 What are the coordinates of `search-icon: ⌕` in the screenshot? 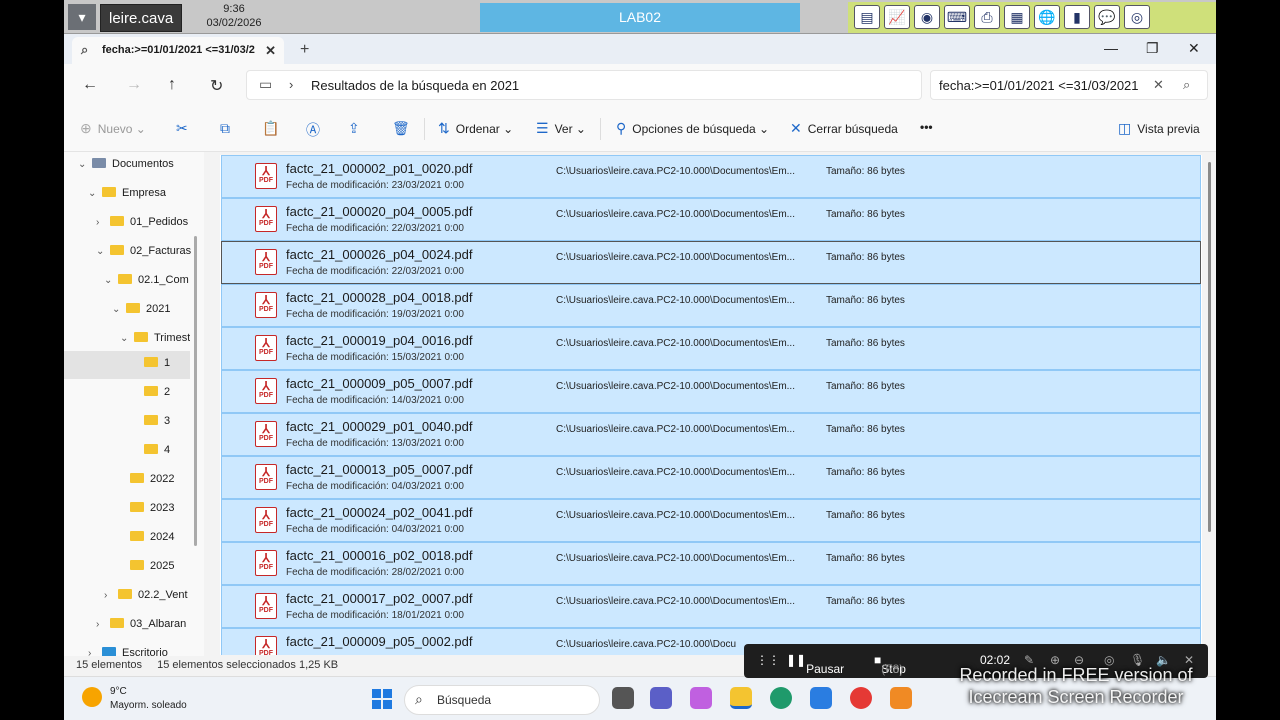 It's located at (1186, 85).